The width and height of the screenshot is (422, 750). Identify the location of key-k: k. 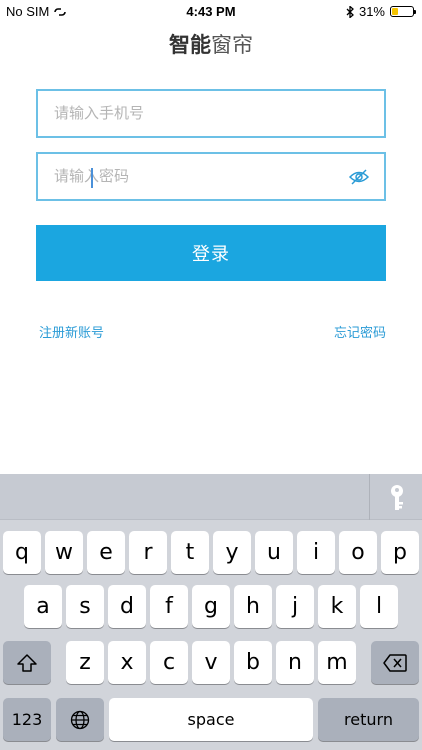
(337, 606).